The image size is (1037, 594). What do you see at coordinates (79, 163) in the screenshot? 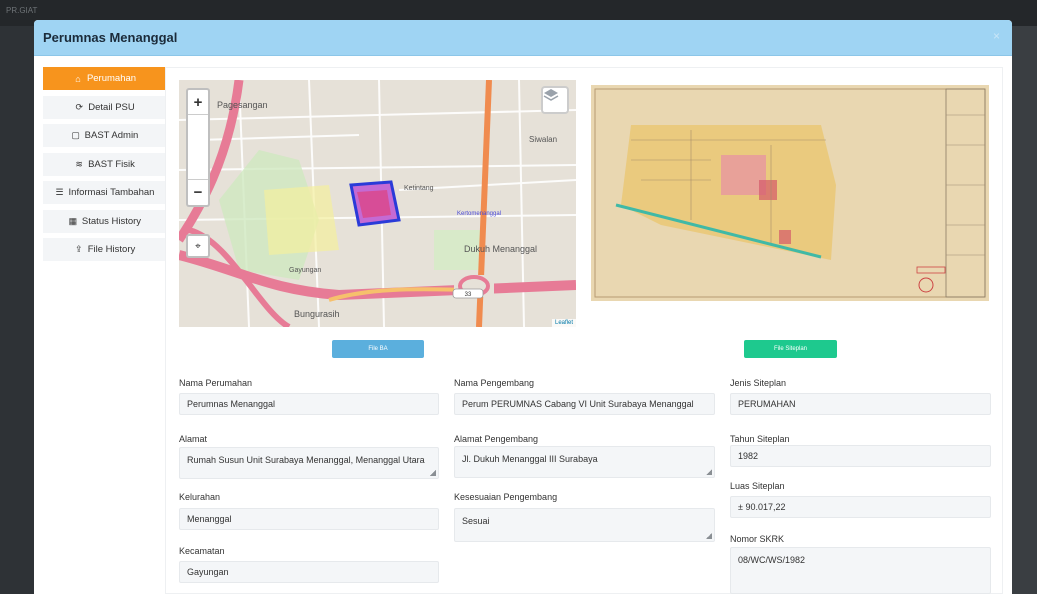
I see `layers-icon: ≋` at bounding box center [79, 163].